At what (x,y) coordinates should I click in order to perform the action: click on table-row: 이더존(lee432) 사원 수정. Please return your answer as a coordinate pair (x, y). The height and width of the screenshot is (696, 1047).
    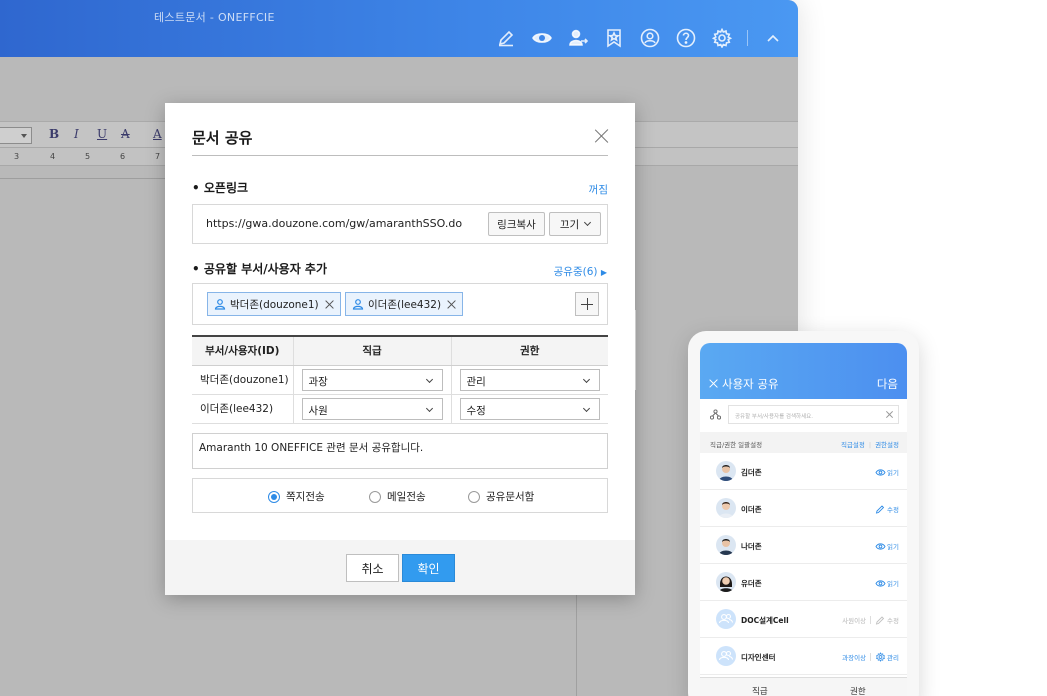
    Looking at the image, I should click on (400, 409).